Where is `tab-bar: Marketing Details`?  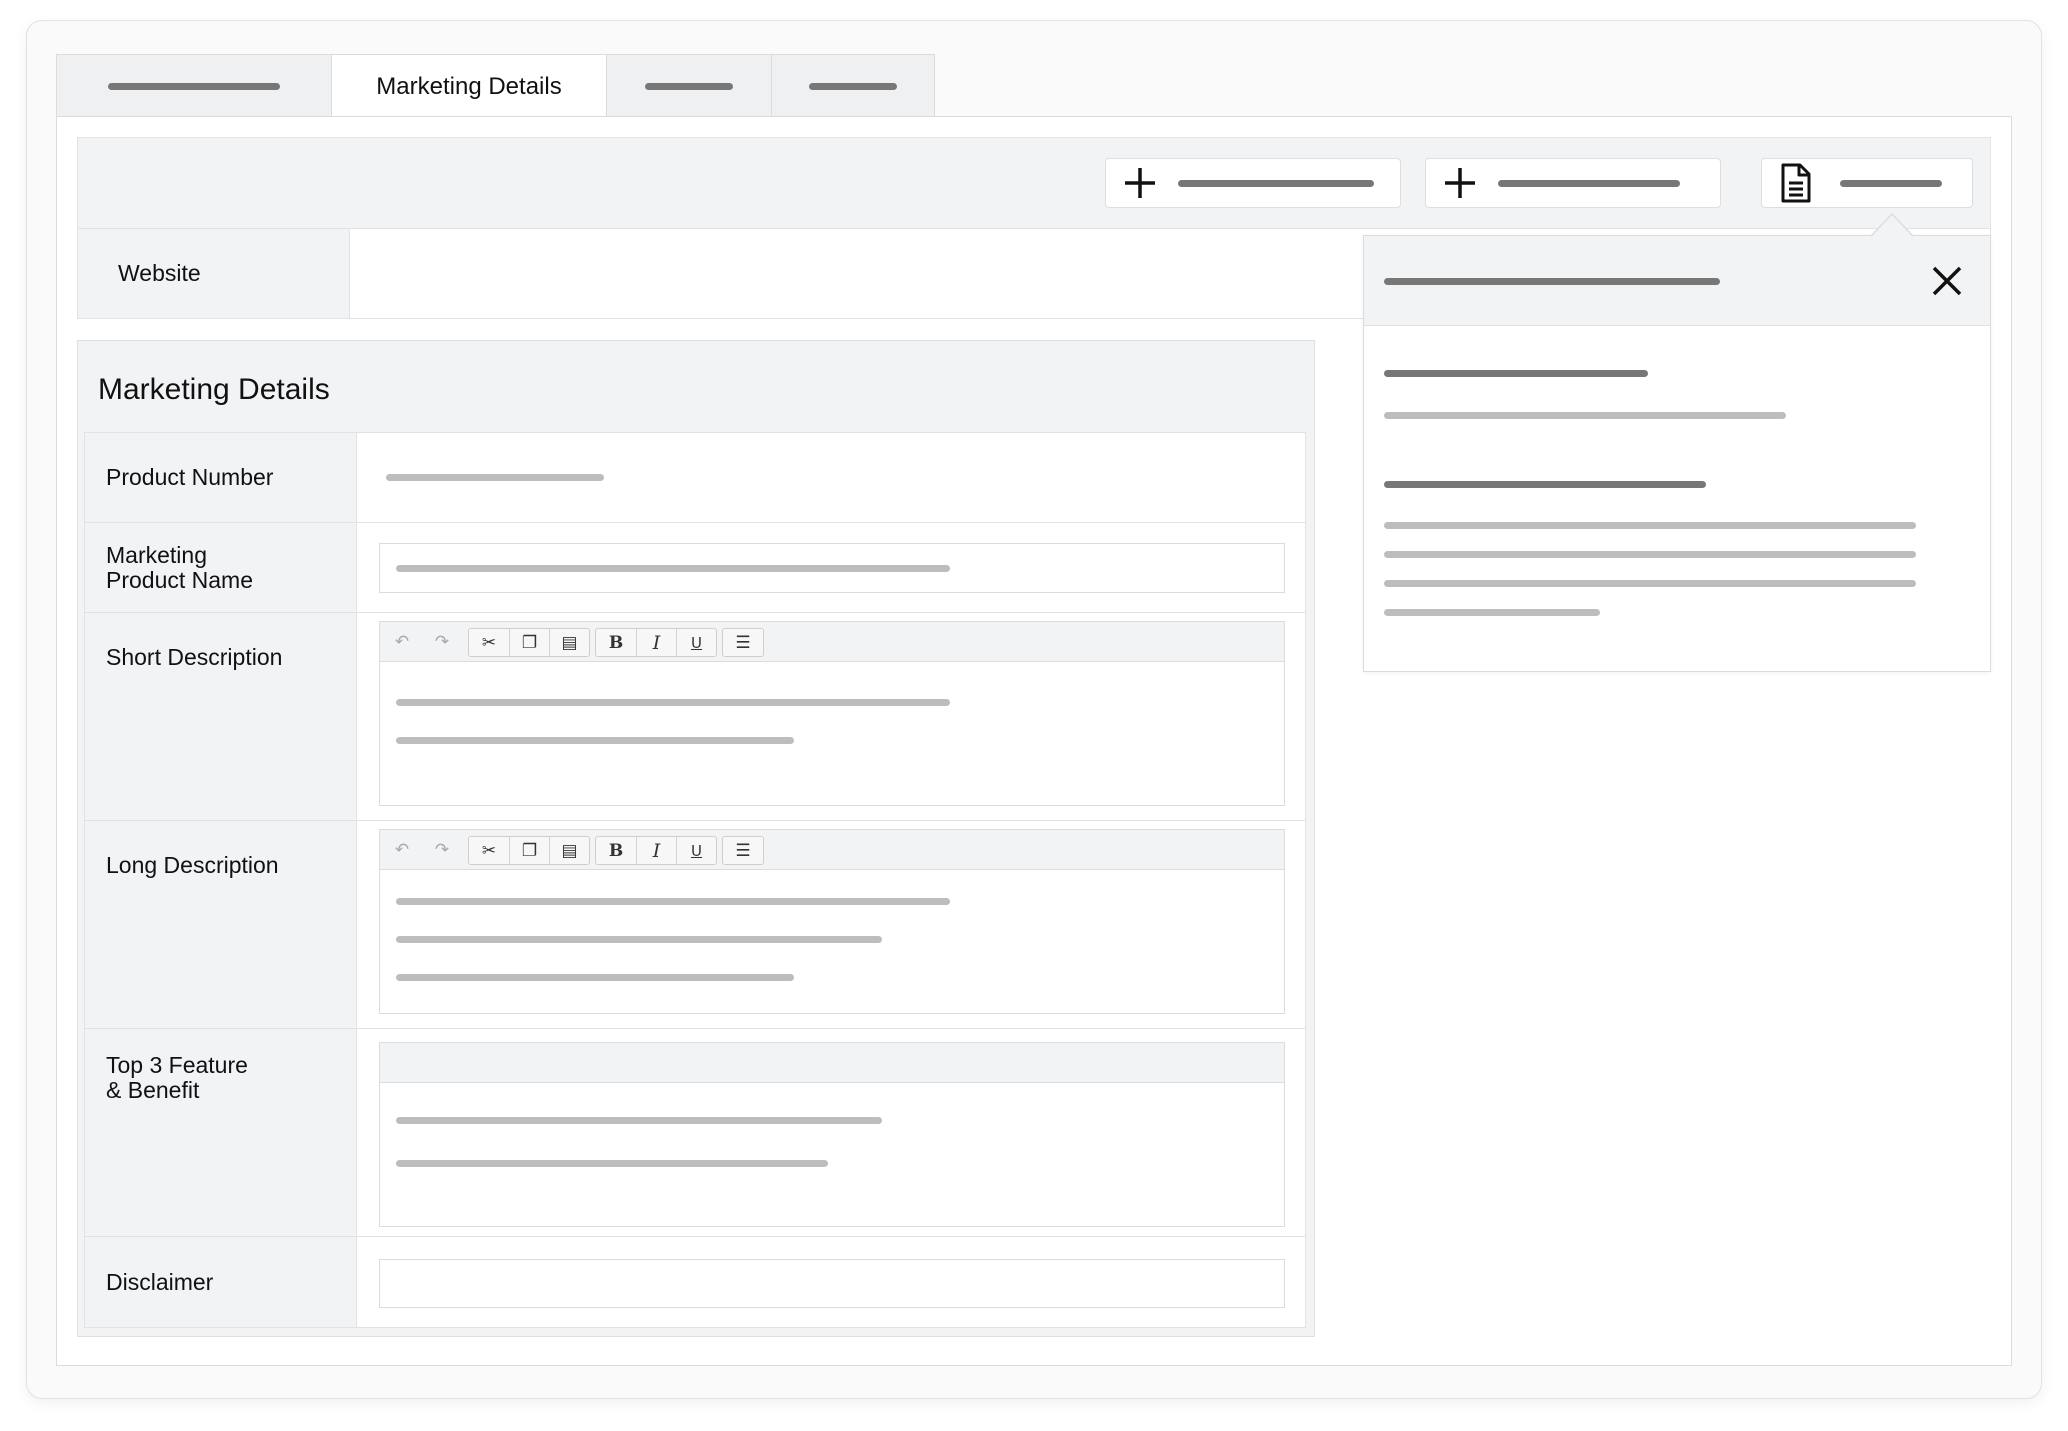 tab-bar: Marketing Details is located at coordinates (495, 86).